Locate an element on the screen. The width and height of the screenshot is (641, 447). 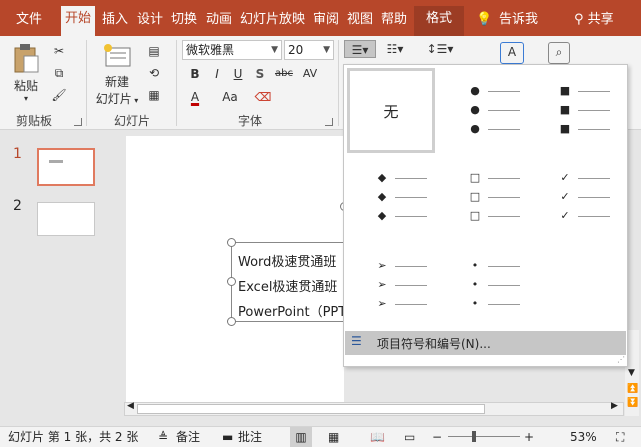
scroll-left-icon: ◀ is located at coordinates (130, 406).